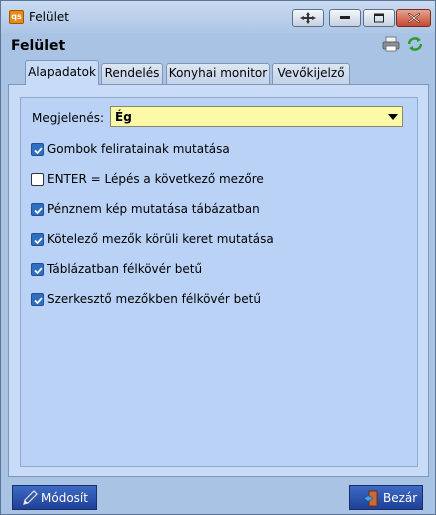  Describe the element at coordinates (153, 209) in the screenshot. I see `checkbox-label: Pénznem kép mutatása tábázatban` at that location.